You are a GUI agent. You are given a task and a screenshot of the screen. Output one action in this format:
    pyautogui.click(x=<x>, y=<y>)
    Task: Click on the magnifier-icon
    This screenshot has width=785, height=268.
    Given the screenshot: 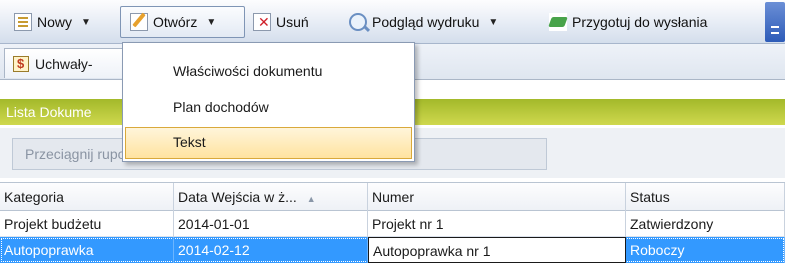 What is the action you would take?
    pyautogui.click(x=358, y=22)
    